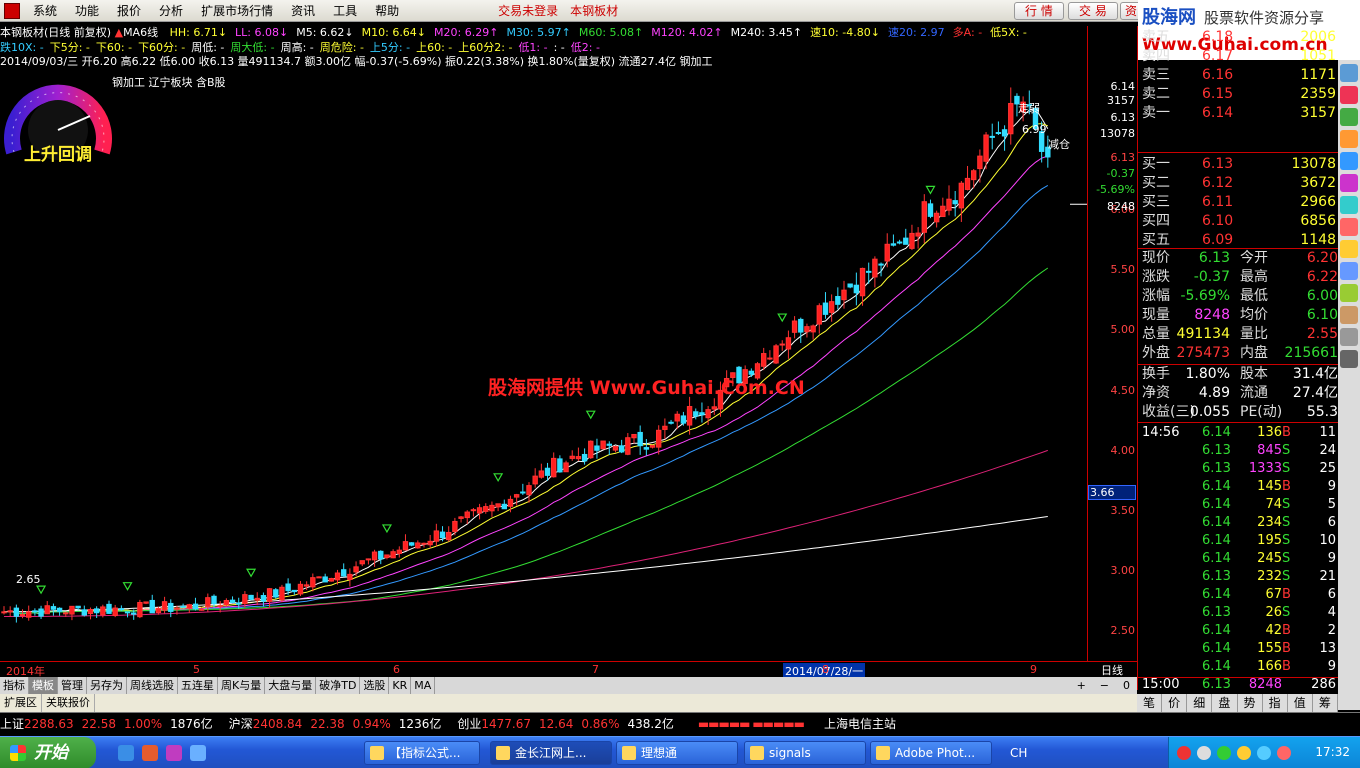 The width and height of the screenshot is (1360, 768). Describe the element at coordinates (1081, 685) in the screenshot. I see `zoom-button: +` at that location.